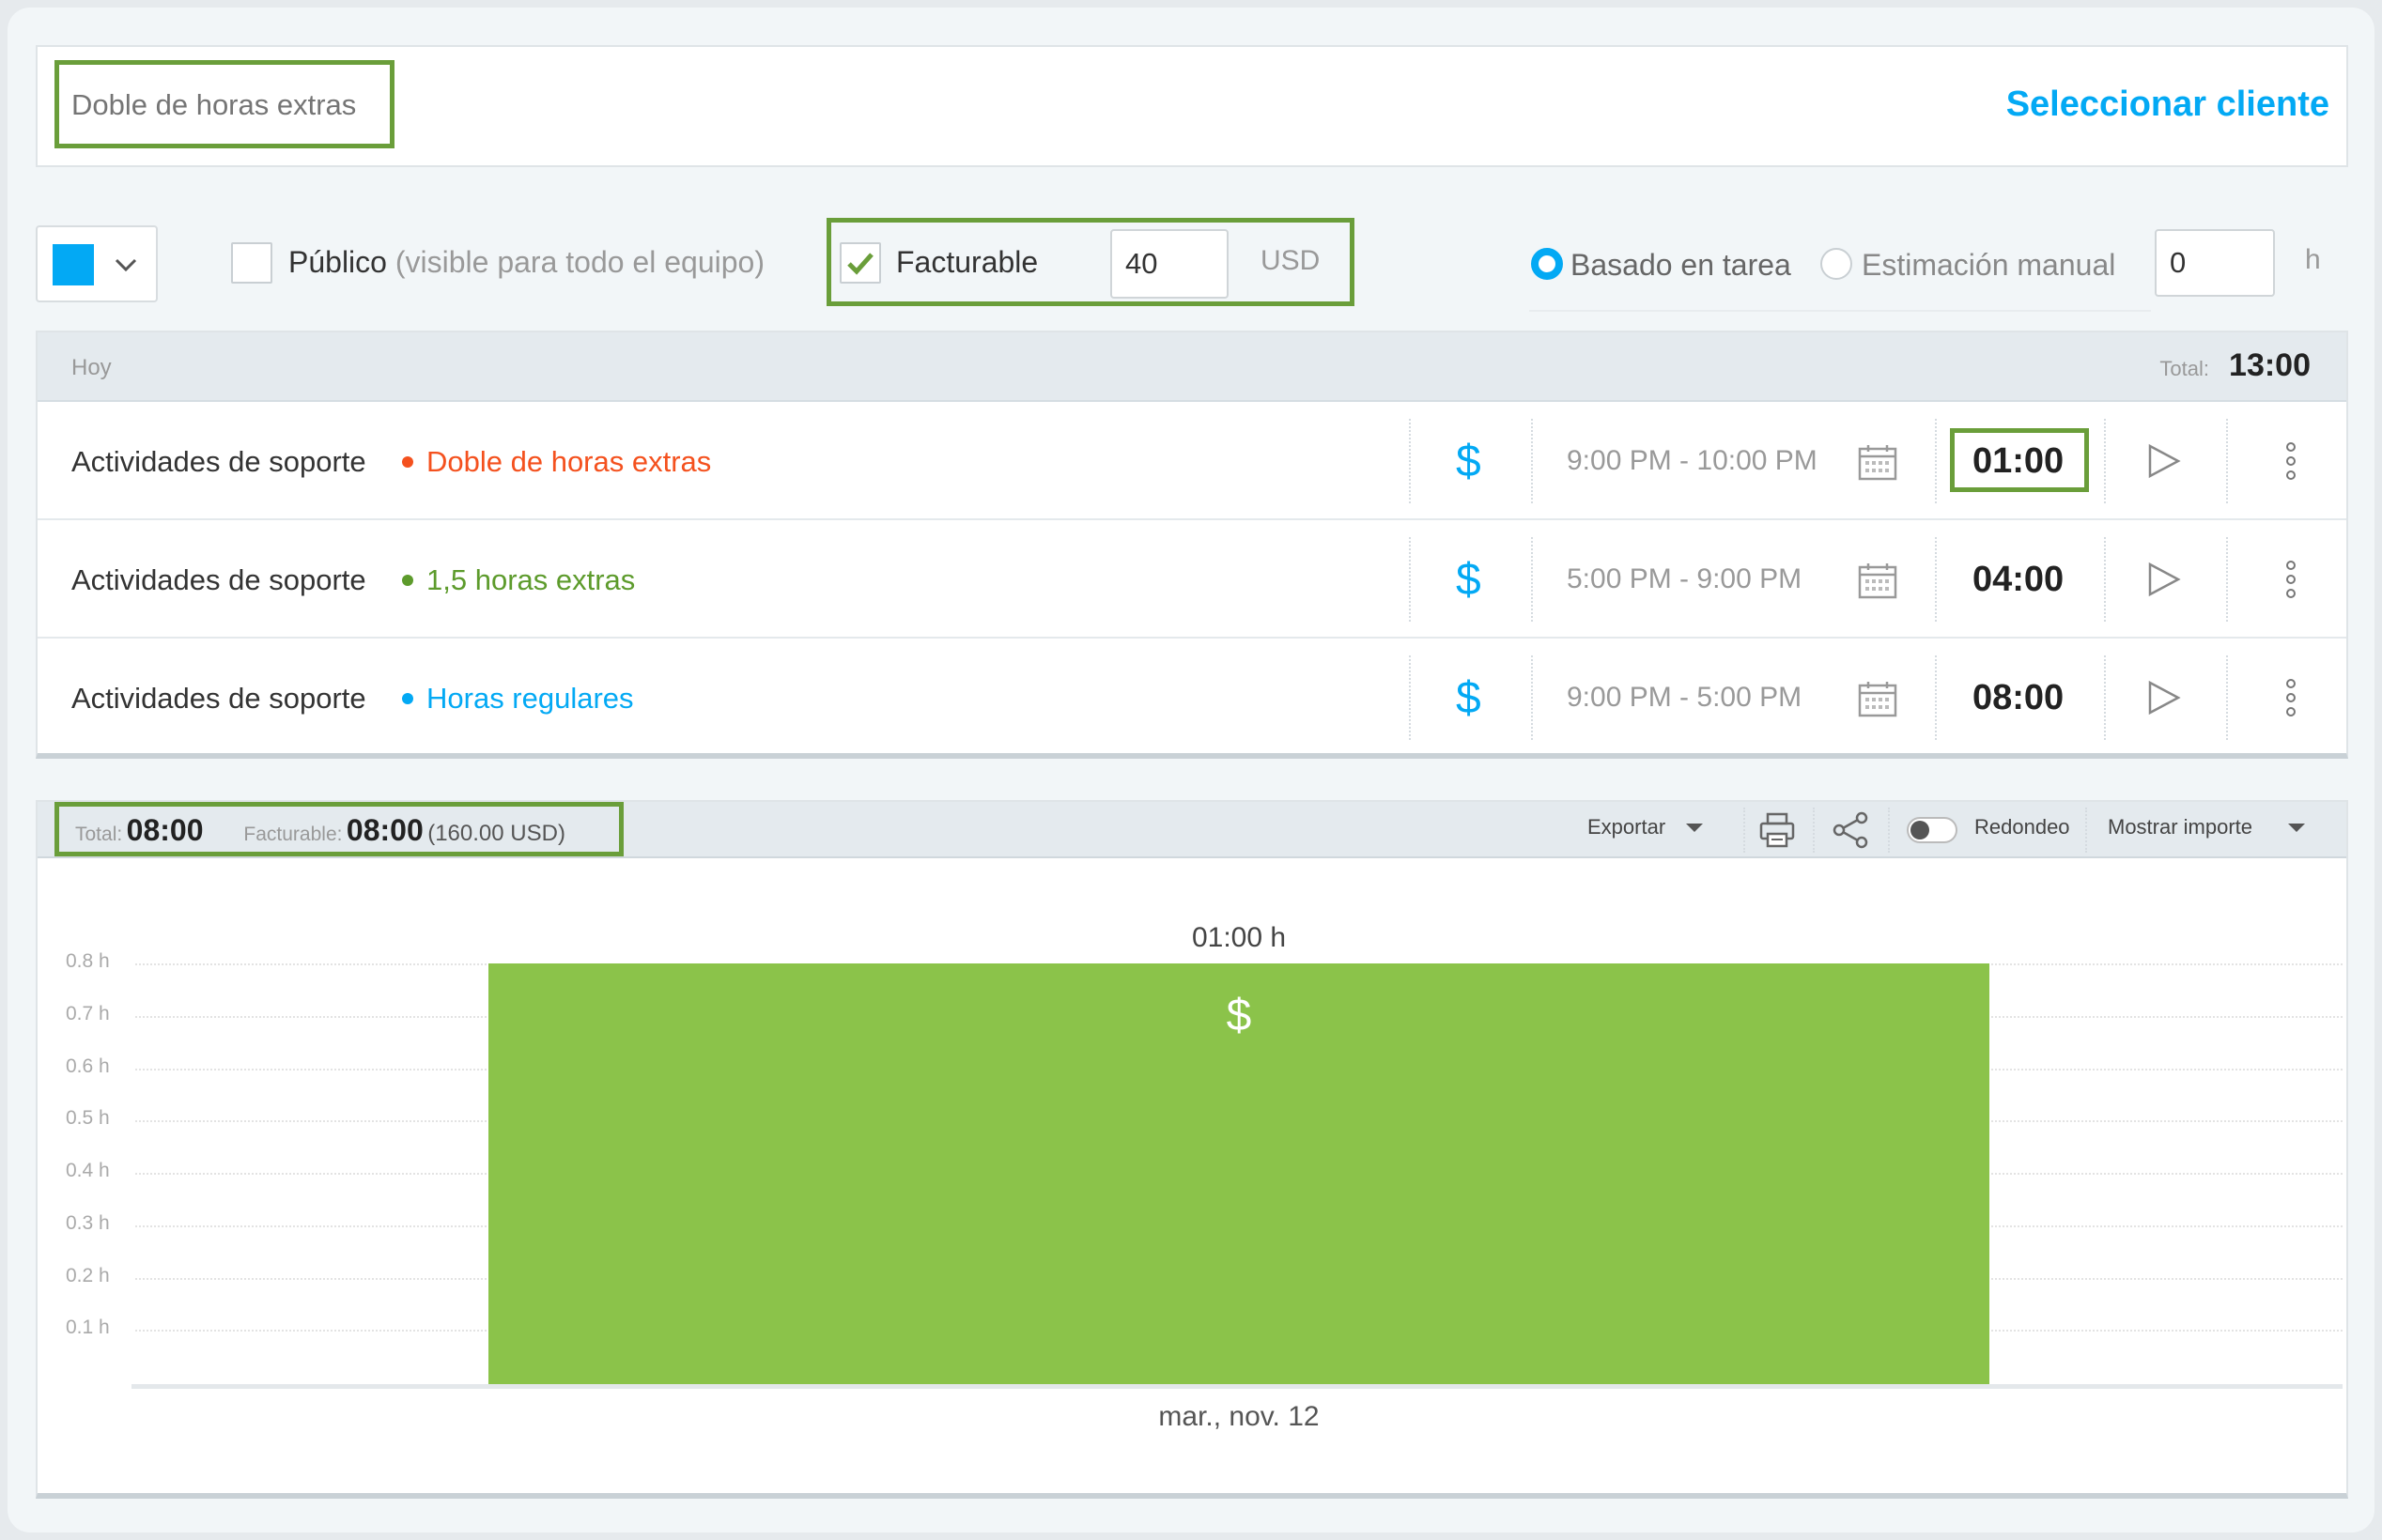 This screenshot has width=2382, height=1540. What do you see at coordinates (1681, 265) in the screenshot?
I see `radio-task-based-label: Basado en tarea` at bounding box center [1681, 265].